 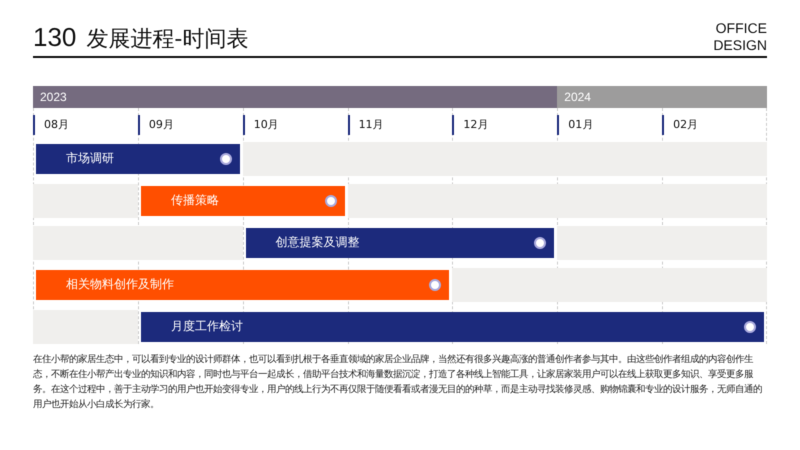 What do you see at coordinates (194, 200) in the screenshot?
I see `task-label: 传播策略` at bounding box center [194, 200].